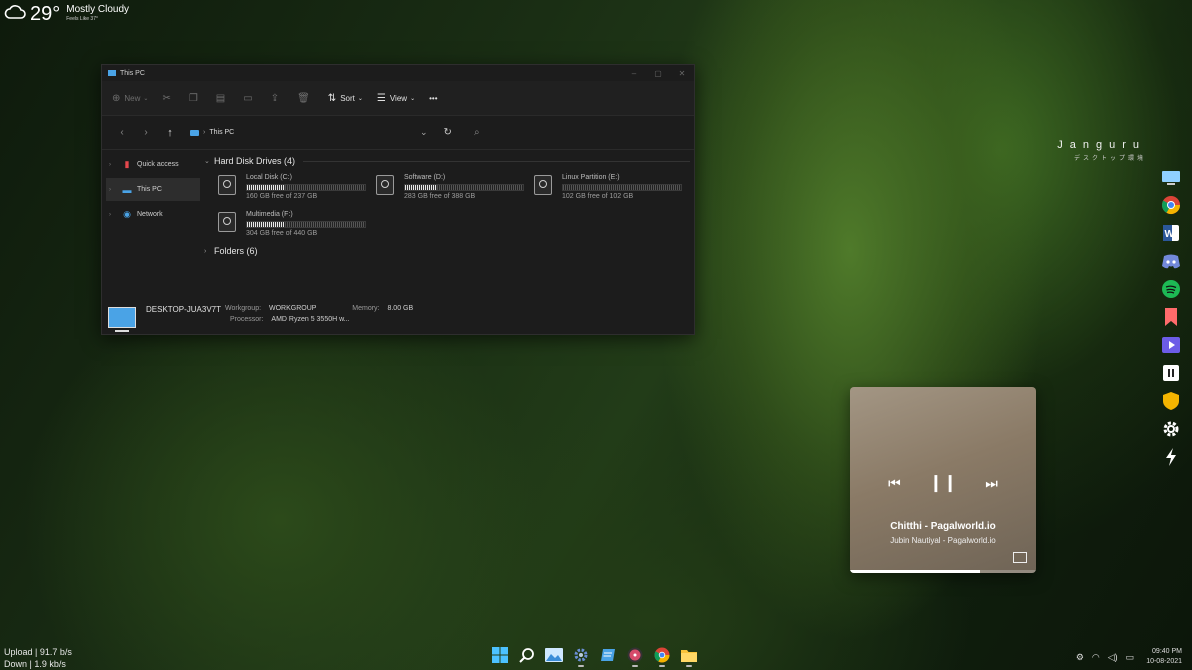  What do you see at coordinates (1171, 261) in the screenshot?
I see `discord-icon` at bounding box center [1171, 261].